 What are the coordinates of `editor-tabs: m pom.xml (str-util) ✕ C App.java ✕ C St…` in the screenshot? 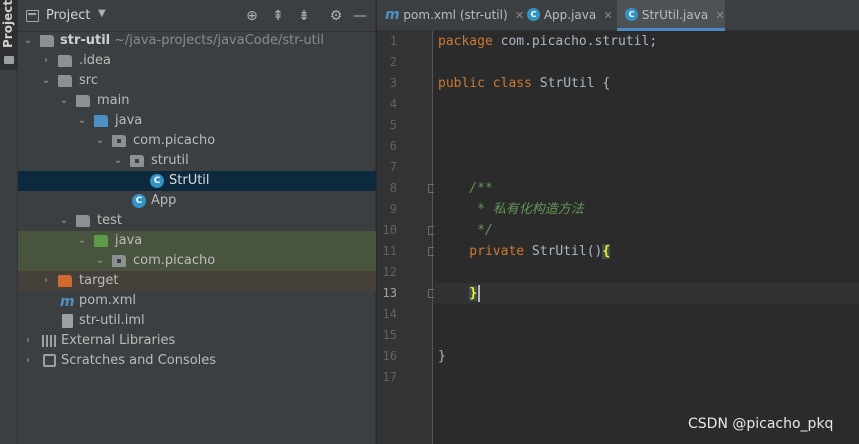 It's located at (618, 15).